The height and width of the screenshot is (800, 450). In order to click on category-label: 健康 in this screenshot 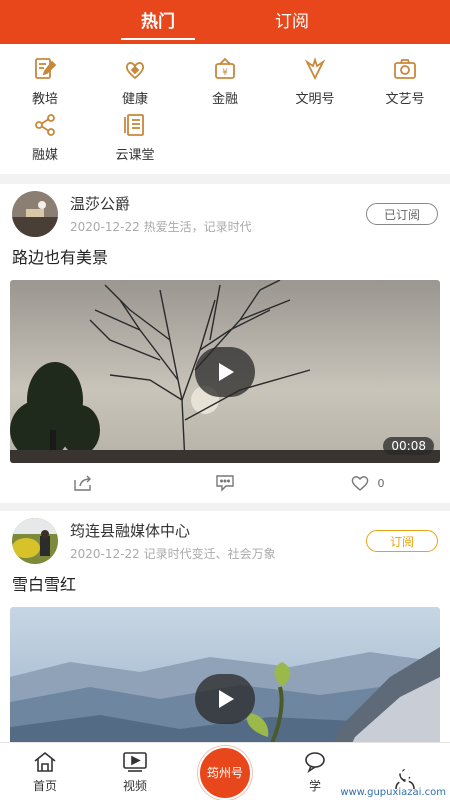, I will do `click(134, 99)`.